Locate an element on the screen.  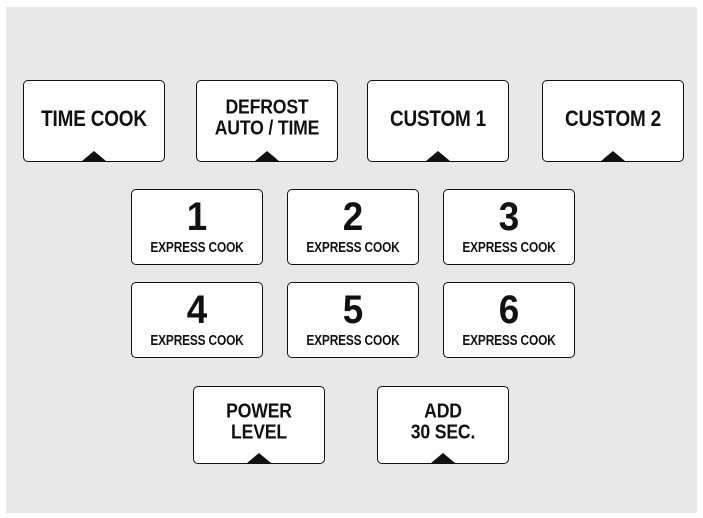
express-cook-number: 3 is located at coordinates (509, 217).